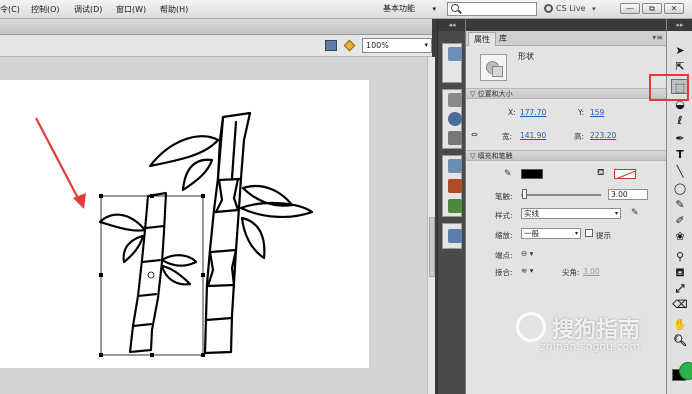 The image size is (692, 394). What do you see at coordinates (680, 104) in the screenshot?
I see `3d-rotation-tool-icon: ◒` at bounding box center [680, 104].